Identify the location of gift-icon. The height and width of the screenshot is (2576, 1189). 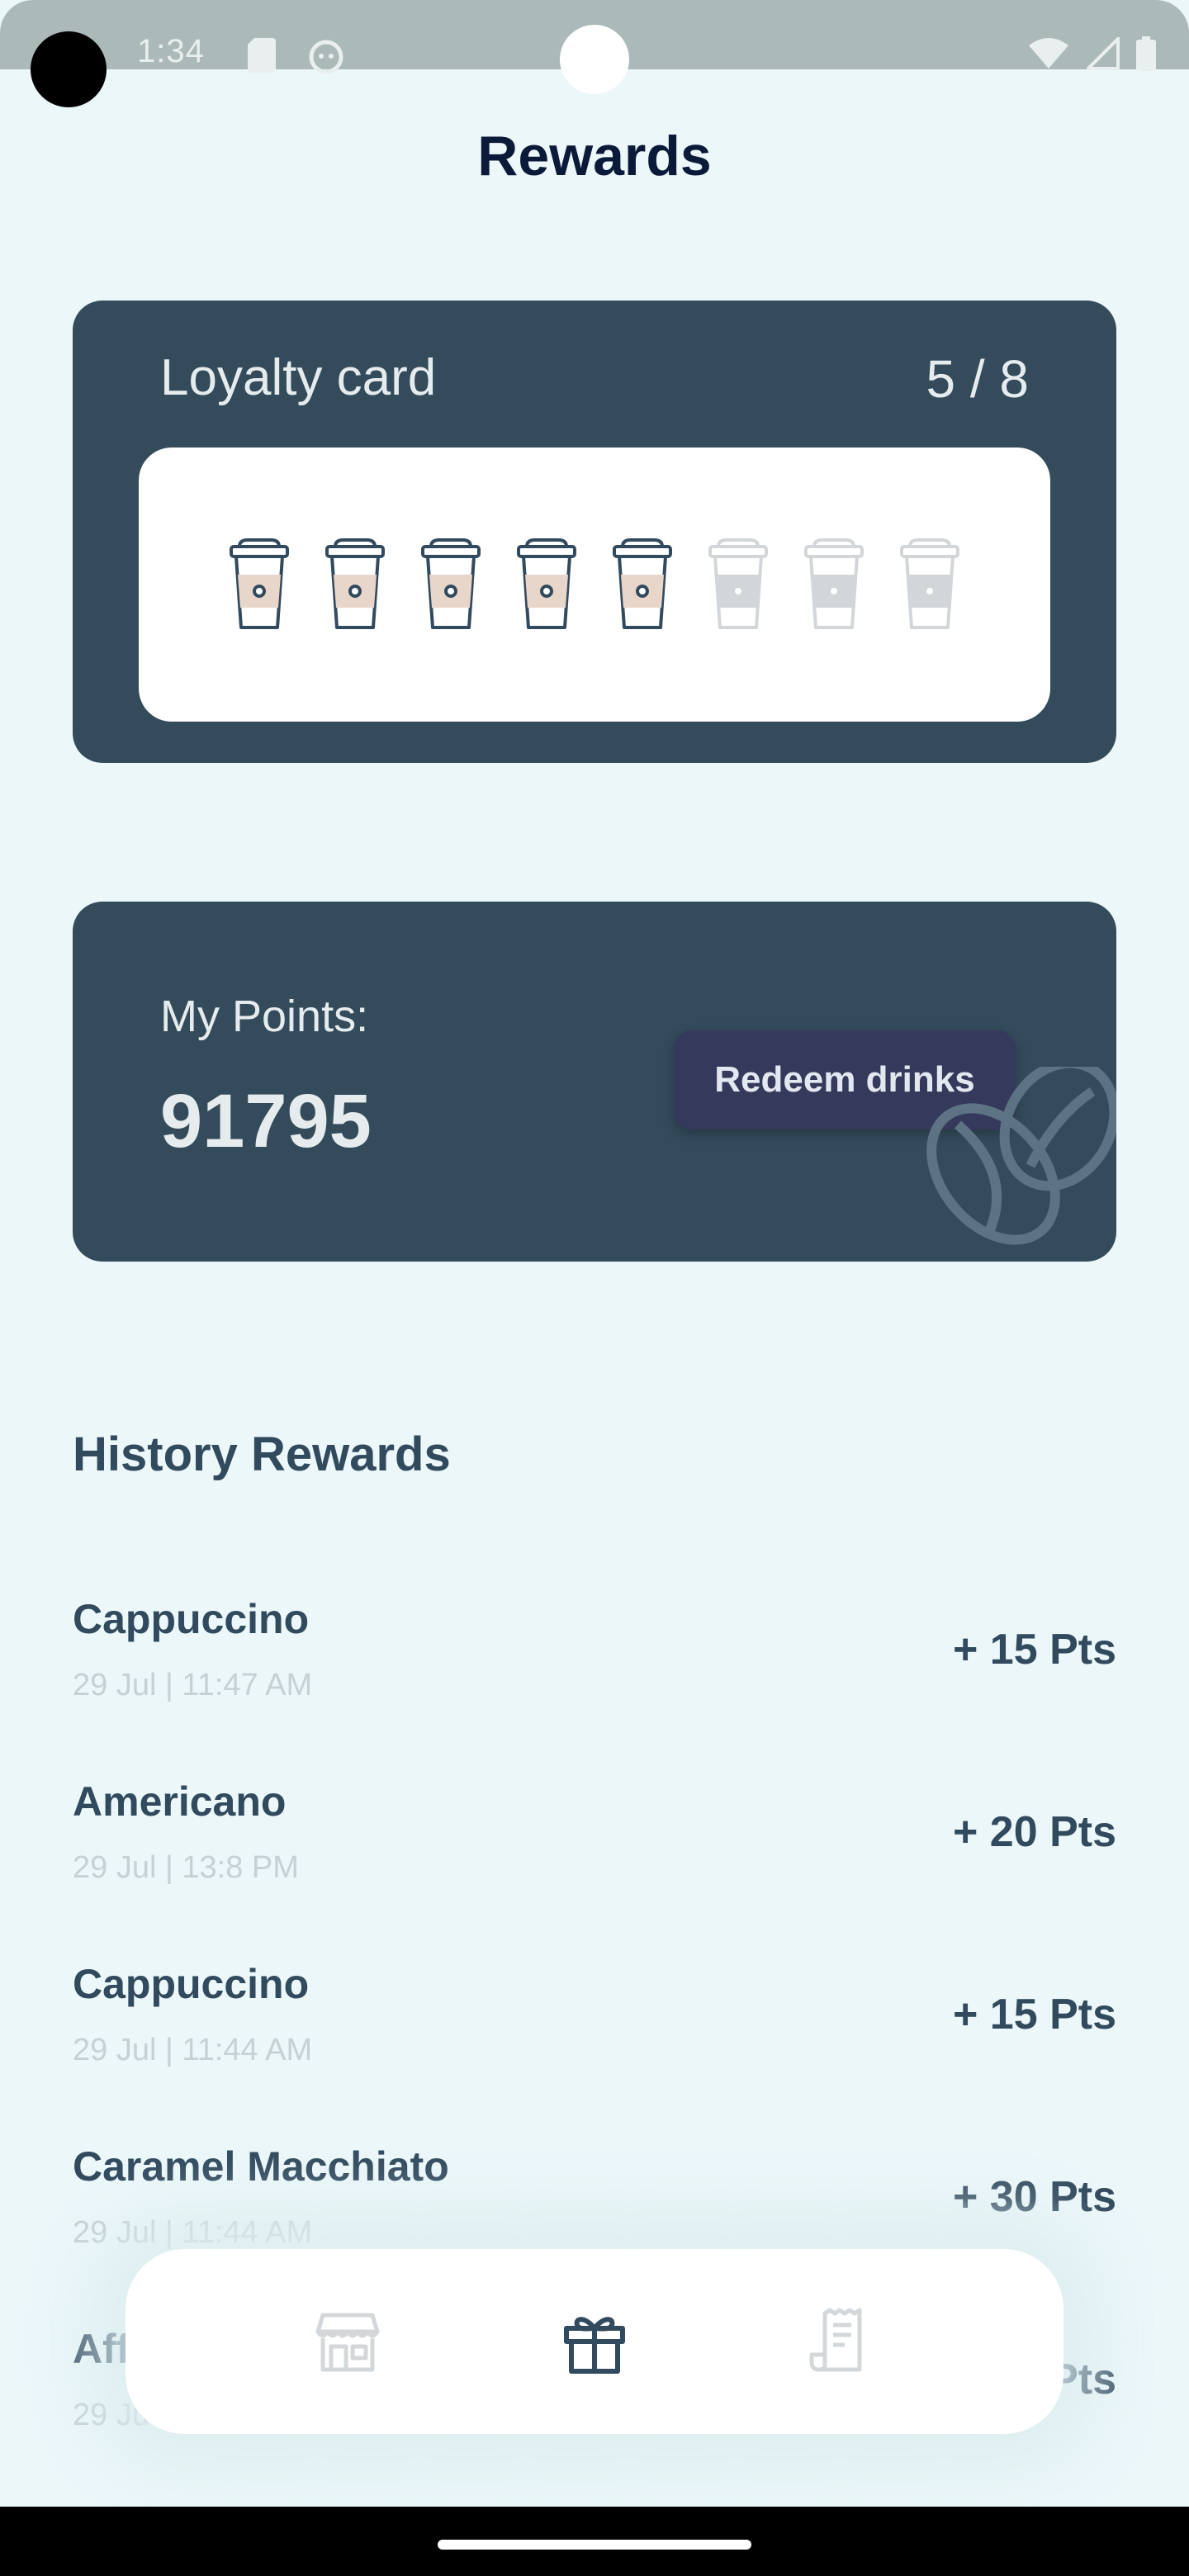
(594, 2341).